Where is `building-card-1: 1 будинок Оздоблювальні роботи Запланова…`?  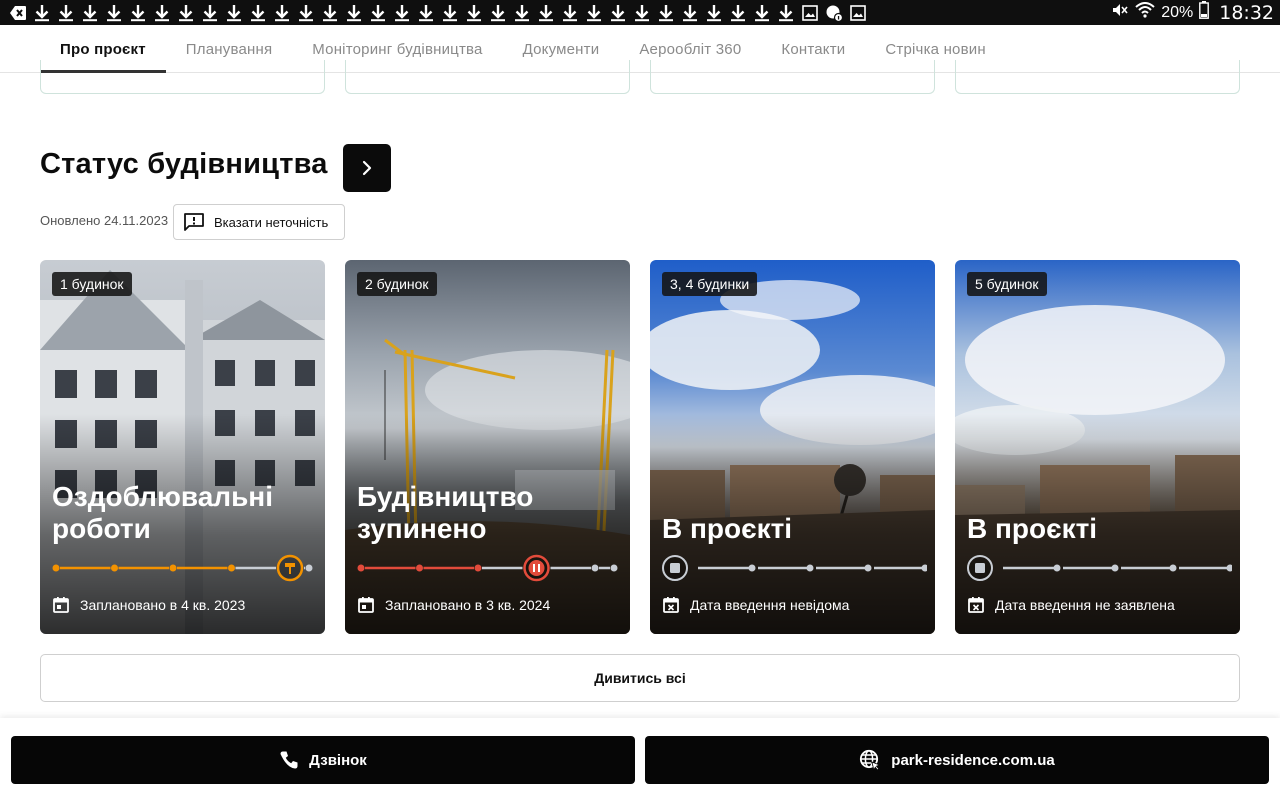 building-card-1: 1 будинок Оздоблювальні роботи Запланова… is located at coordinates (182, 447).